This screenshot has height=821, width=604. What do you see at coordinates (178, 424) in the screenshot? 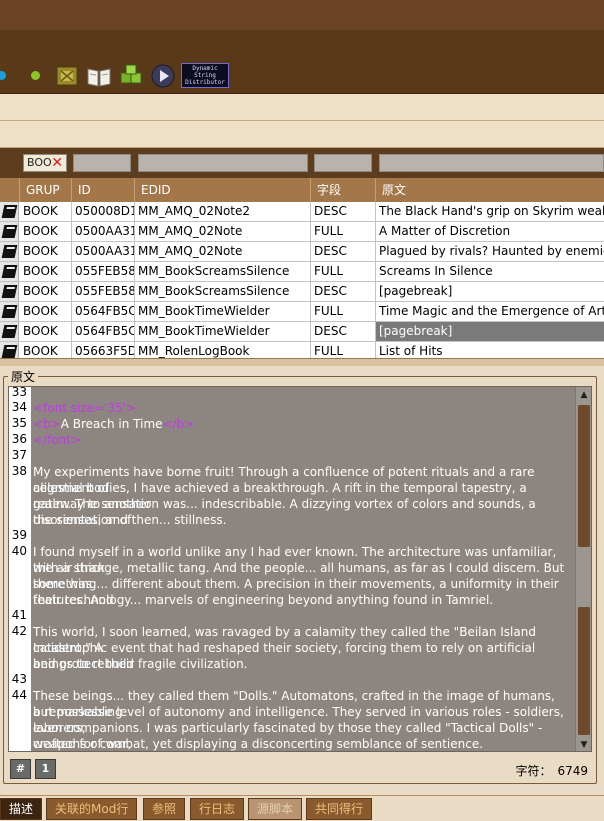
I see `bold-close-tag: </b>` at bounding box center [178, 424].